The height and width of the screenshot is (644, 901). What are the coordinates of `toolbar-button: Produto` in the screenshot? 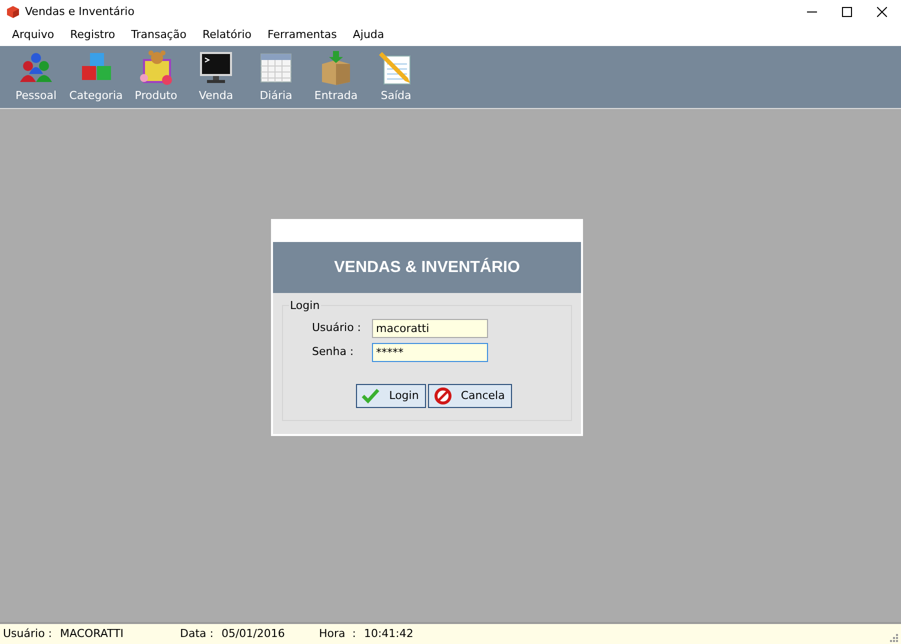 It's located at (156, 77).